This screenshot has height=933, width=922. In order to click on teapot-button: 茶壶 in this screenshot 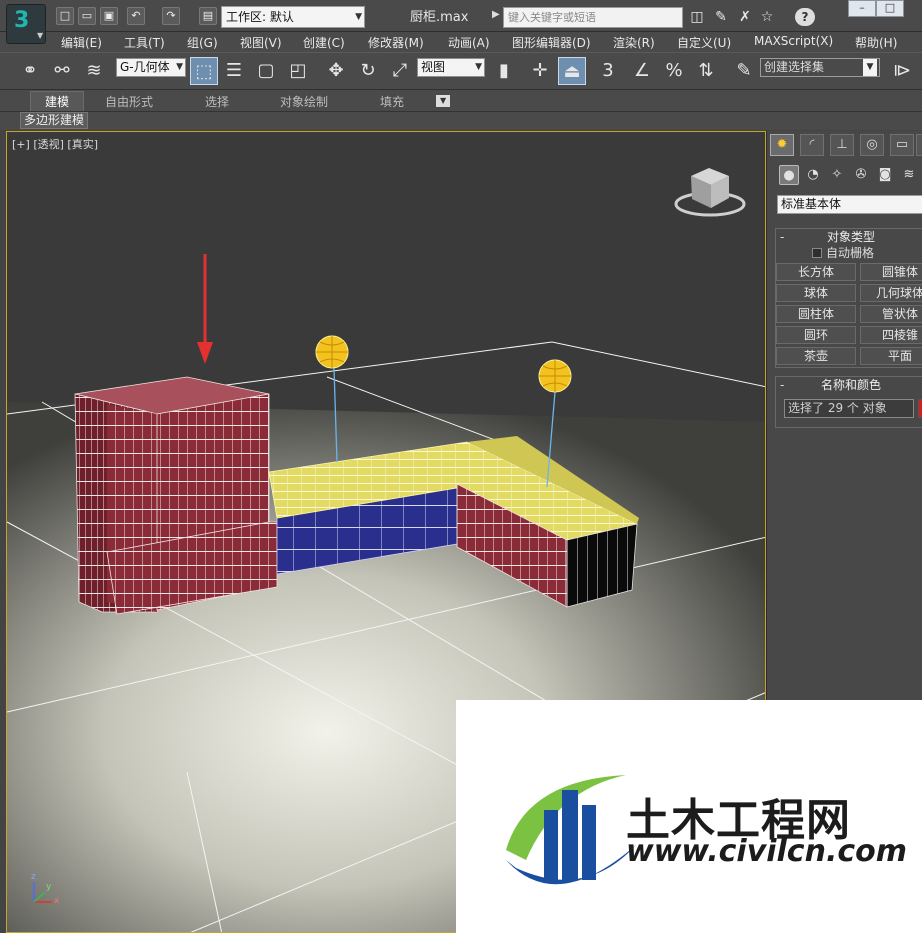, I will do `click(816, 356)`.